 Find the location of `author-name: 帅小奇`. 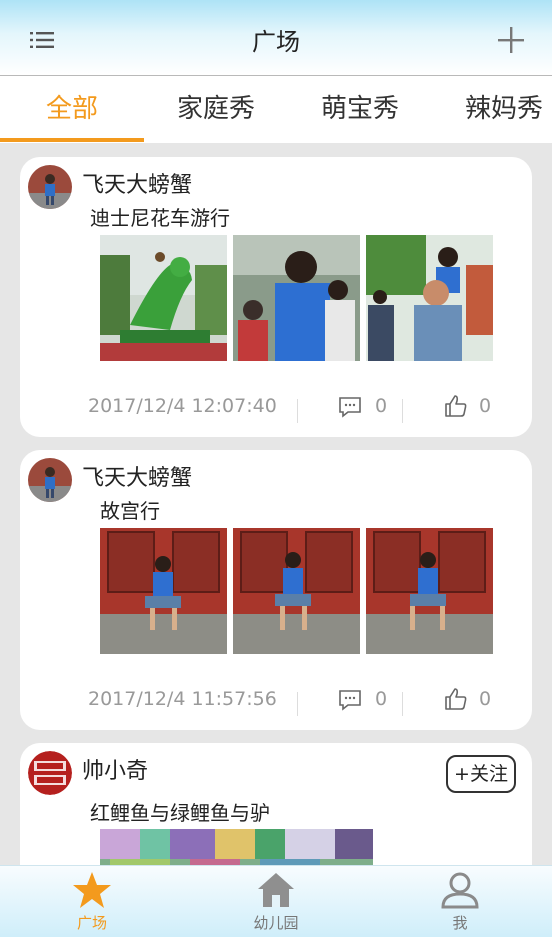

author-name: 帅小奇 is located at coordinates (115, 769).